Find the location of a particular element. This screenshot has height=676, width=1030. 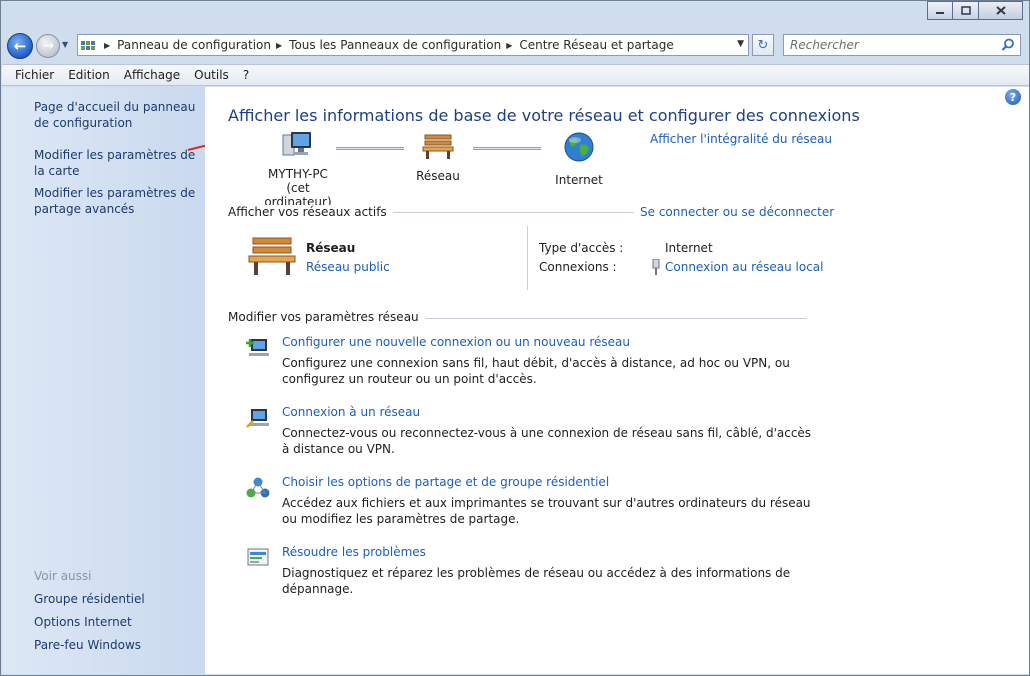

active-networks-heading: Afficher vos réseaux actifs is located at coordinates (310, 212).